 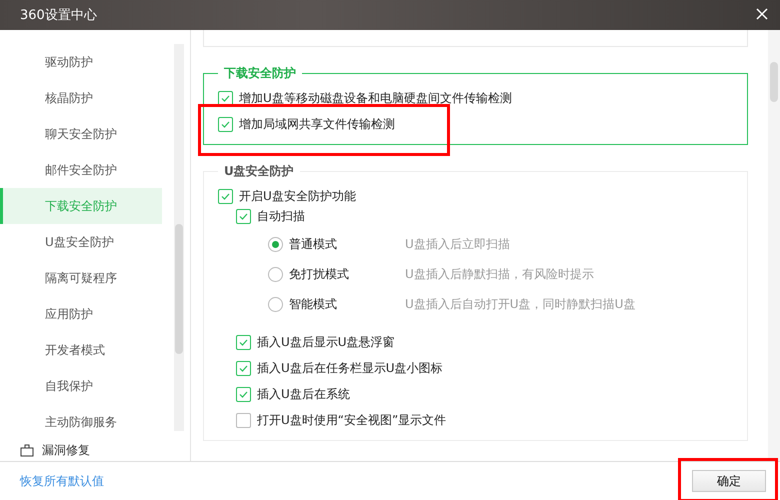 What do you see at coordinates (81, 62) in the screenshot?
I see `sidebar-item: 驱动防护` at bounding box center [81, 62].